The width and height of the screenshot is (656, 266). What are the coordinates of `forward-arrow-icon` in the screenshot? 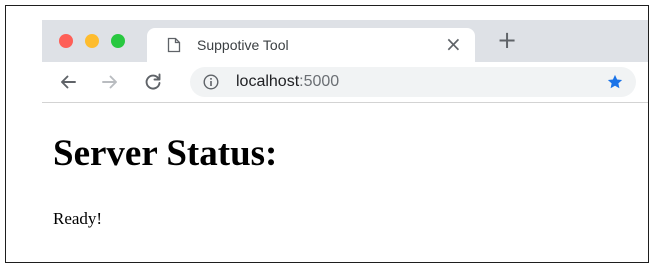 It's located at (110, 82).